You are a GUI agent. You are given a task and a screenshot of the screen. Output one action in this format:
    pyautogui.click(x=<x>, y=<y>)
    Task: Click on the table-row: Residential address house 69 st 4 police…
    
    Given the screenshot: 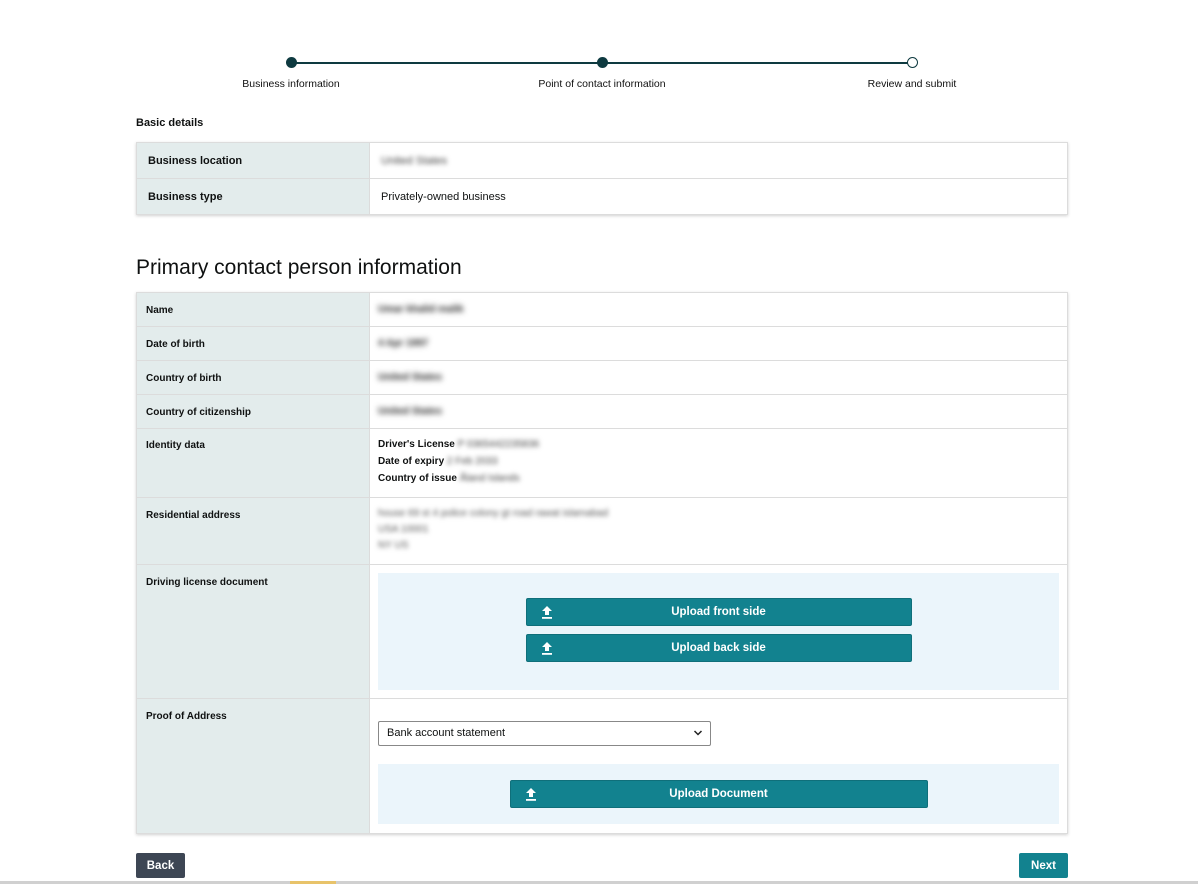 What is the action you would take?
    pyautogui.click(x=602, y=531)
    